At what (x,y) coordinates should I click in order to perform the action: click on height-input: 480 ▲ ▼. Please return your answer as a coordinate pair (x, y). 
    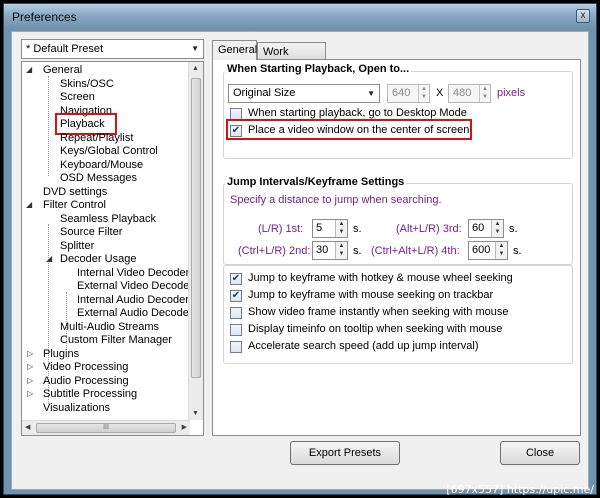
    Looking at the image, I should click on (469, 93).